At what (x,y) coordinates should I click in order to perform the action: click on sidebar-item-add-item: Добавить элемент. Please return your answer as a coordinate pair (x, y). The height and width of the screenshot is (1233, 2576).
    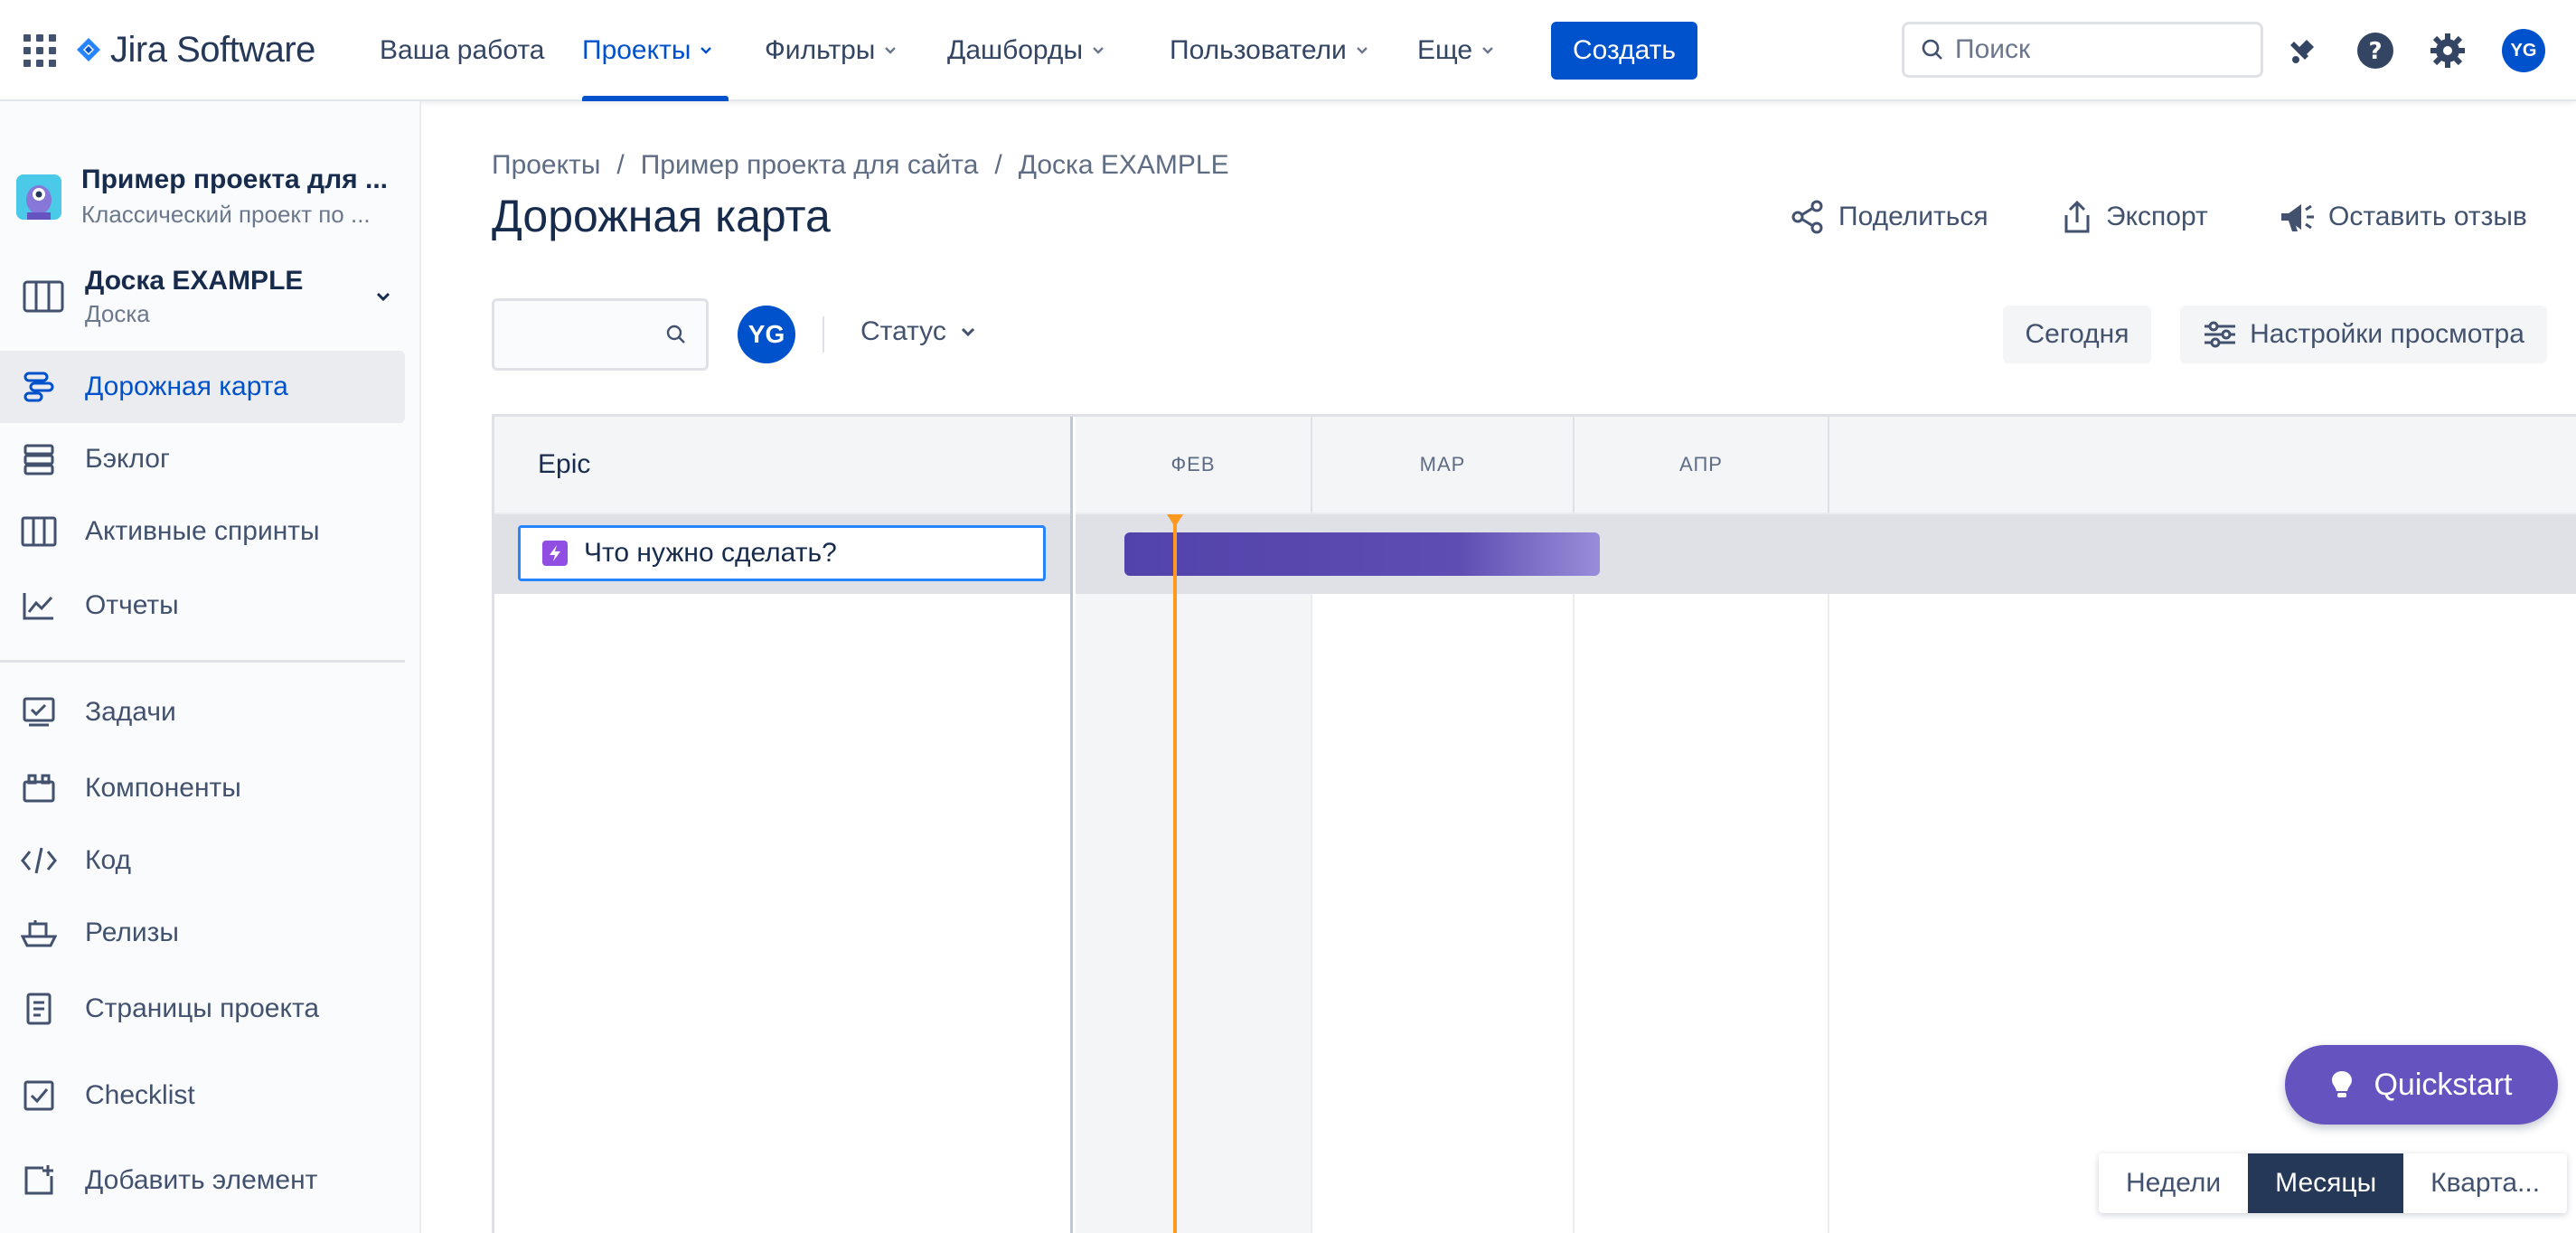
    Looking at the image, I should click on (202, 1181).